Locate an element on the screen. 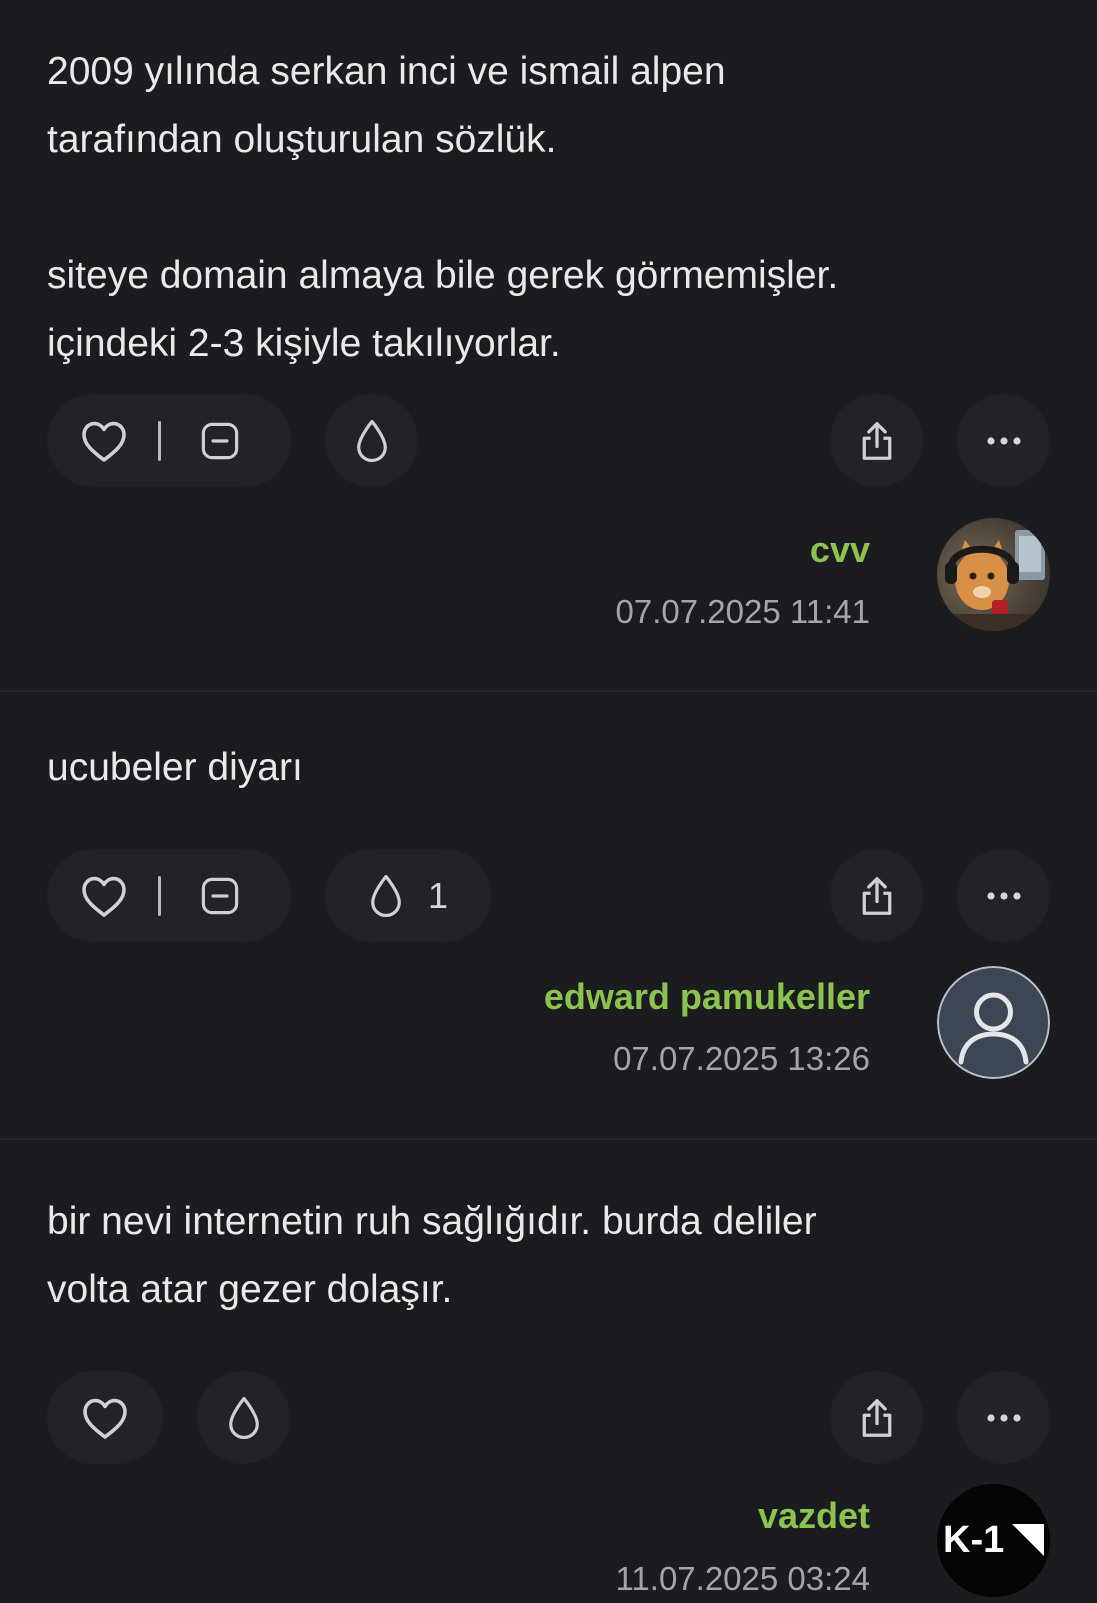 This screenshot has height=1603, width=1097. drop-count: 1 is located at coordinates (438, 895).